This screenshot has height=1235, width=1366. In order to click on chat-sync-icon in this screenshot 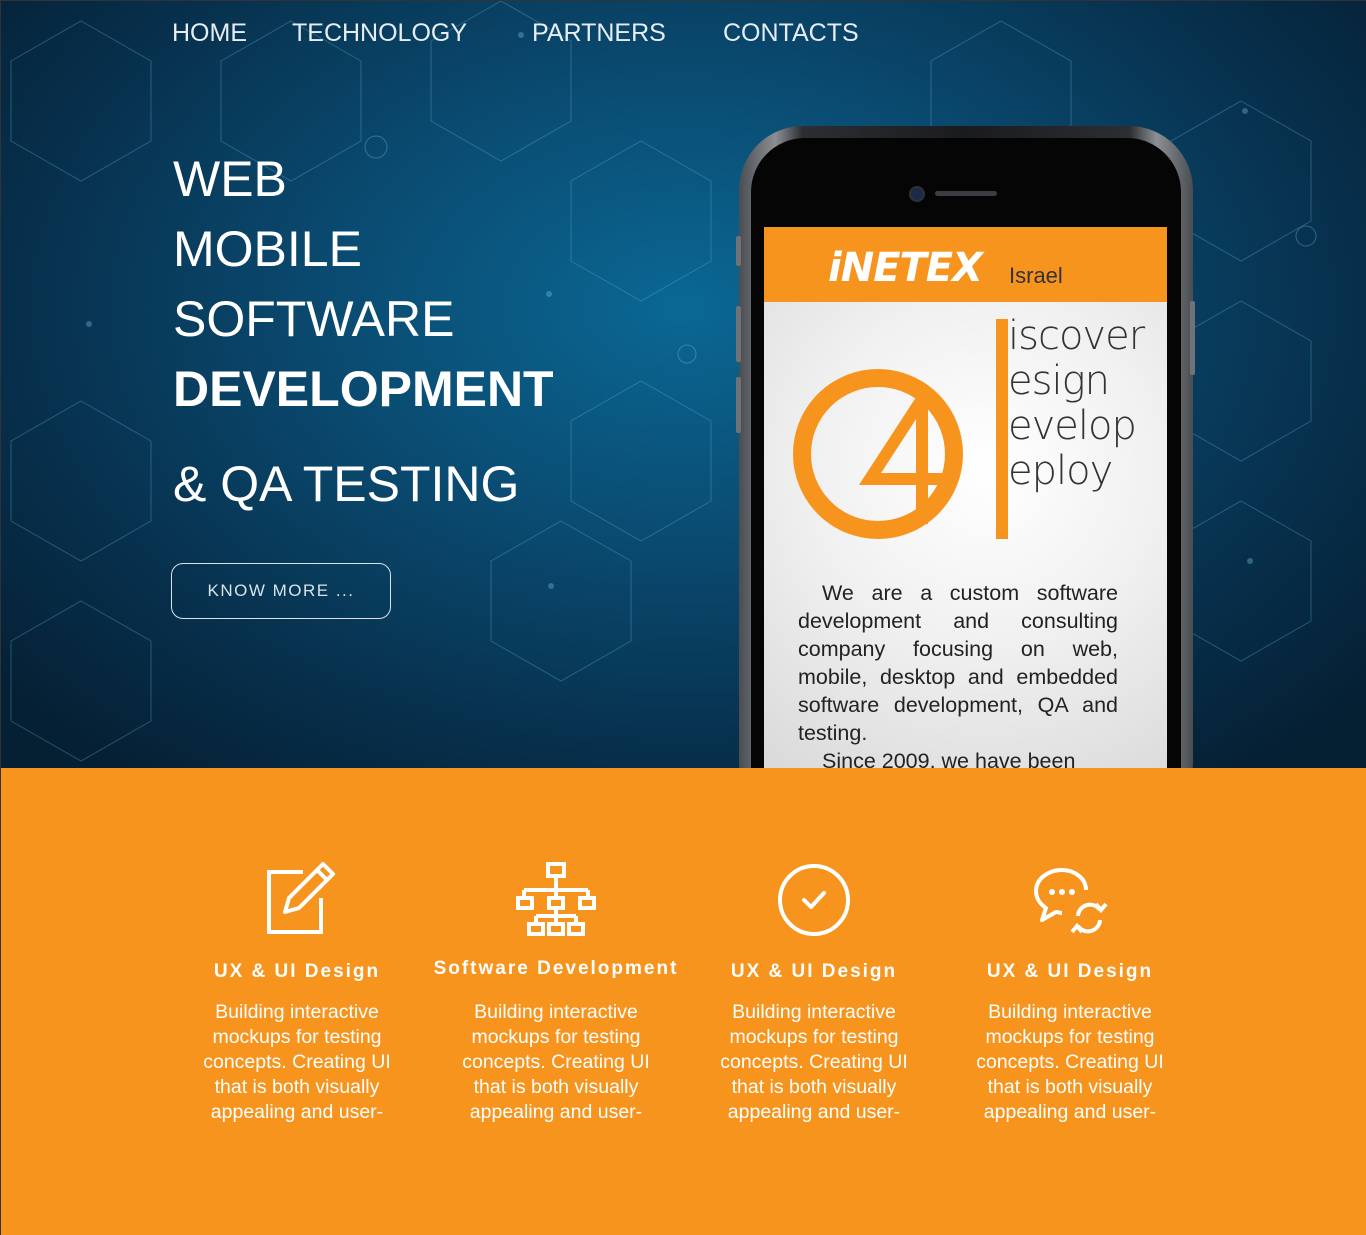, I will do `click(1071, 901)`.